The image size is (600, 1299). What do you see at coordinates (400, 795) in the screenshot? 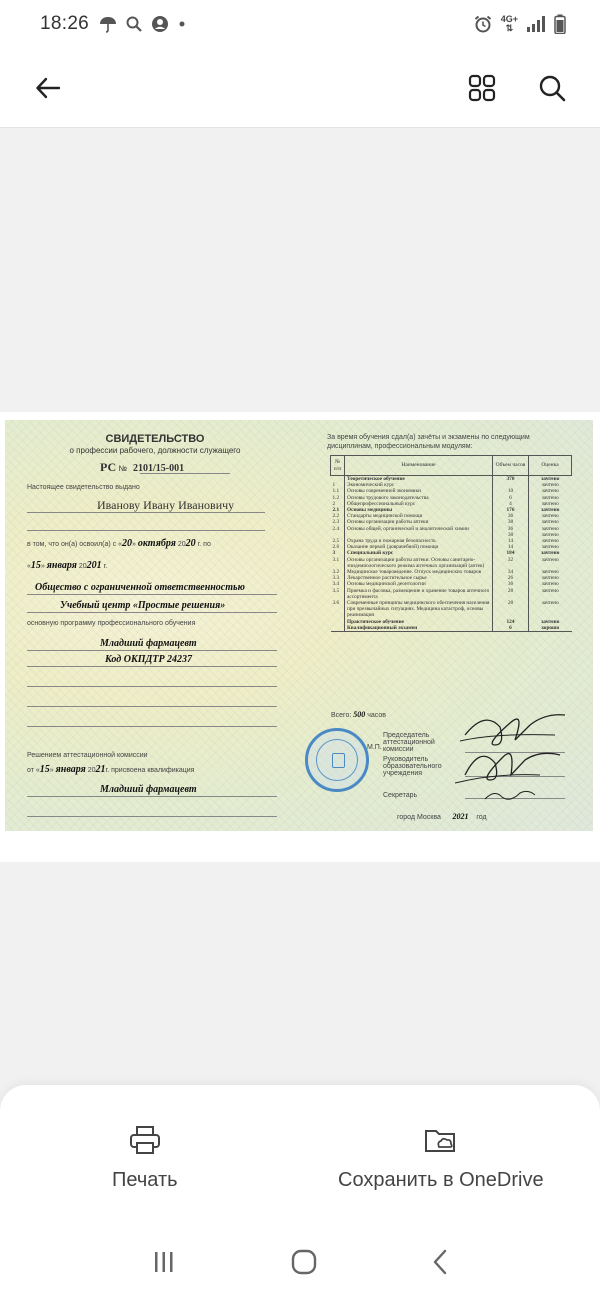
I see `secretary-label: Секретарь` at bounding box center [400, 795].